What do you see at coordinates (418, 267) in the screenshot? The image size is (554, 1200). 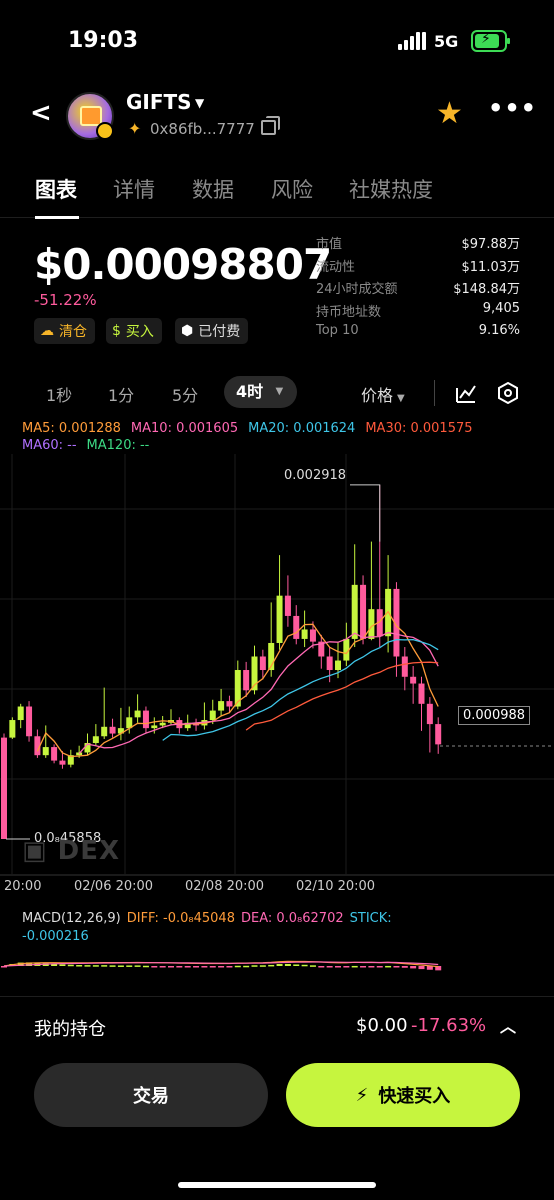 I see `stat-row: 流动性 $11.03万` at bounding box center [418, 267].